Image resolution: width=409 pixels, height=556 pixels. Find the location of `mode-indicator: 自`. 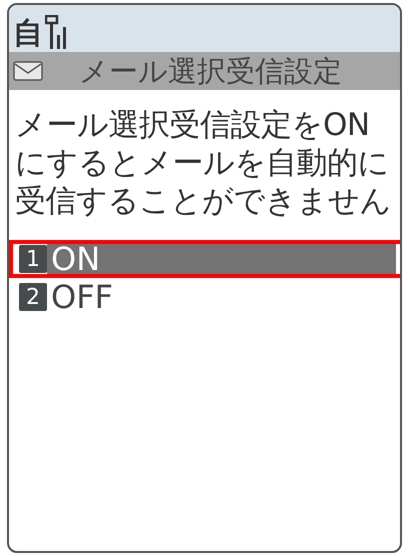

mode-indicator: 自 is located at coordinates (28, 34).